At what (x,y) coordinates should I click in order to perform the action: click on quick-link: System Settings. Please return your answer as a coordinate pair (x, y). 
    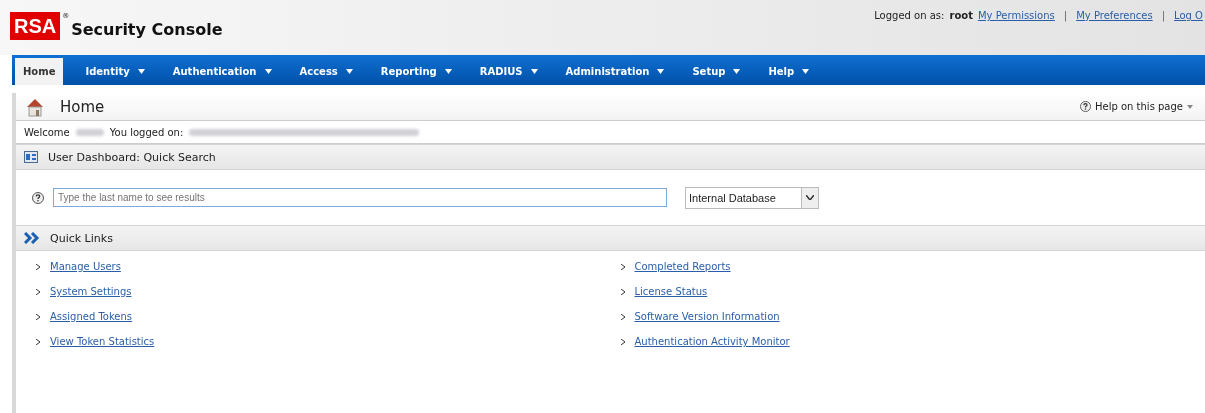
    Looking at the image, I should click on (91, 291).